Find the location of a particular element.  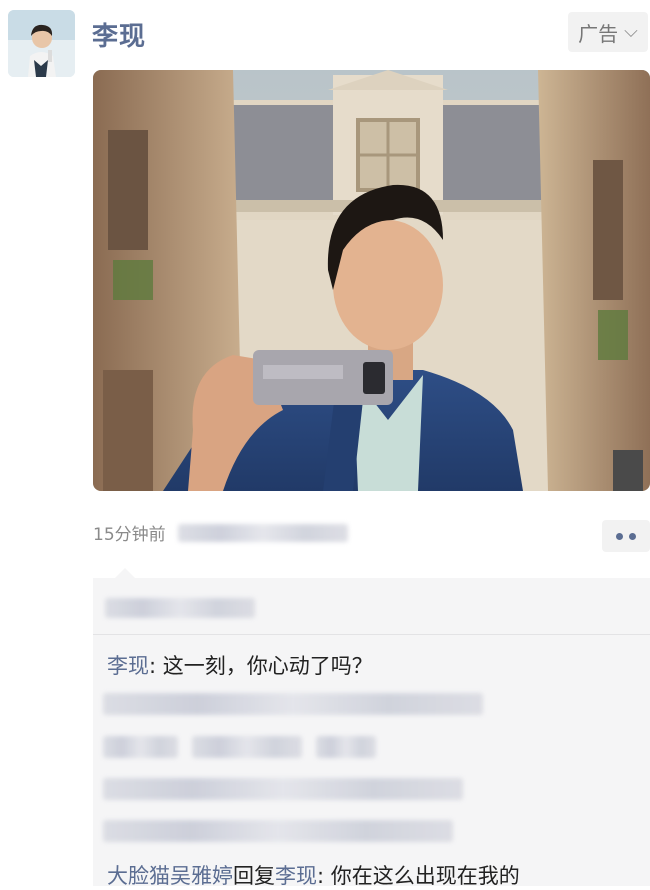

comment-author: 大脸猫吴雅婷 is located at coordinates (170, 876).